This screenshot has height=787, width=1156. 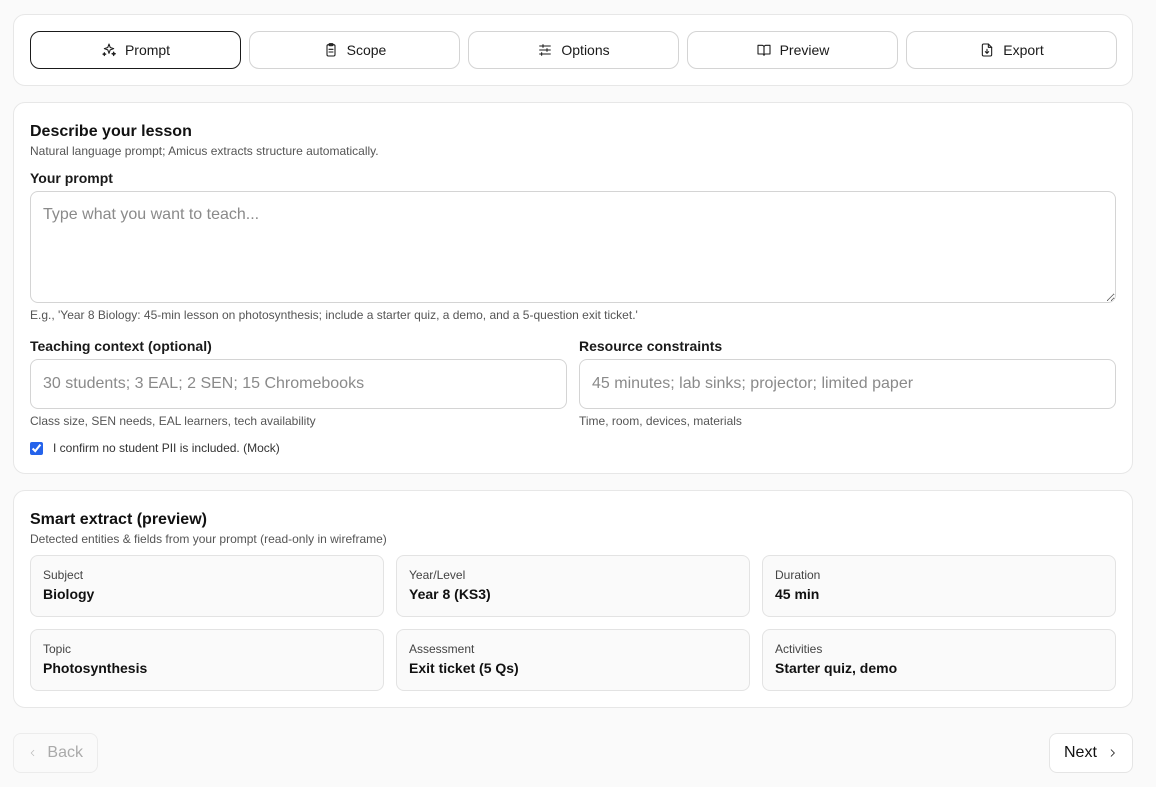 I want to click on field-value: Year 8 (KS3), so click(x=450, y=594).